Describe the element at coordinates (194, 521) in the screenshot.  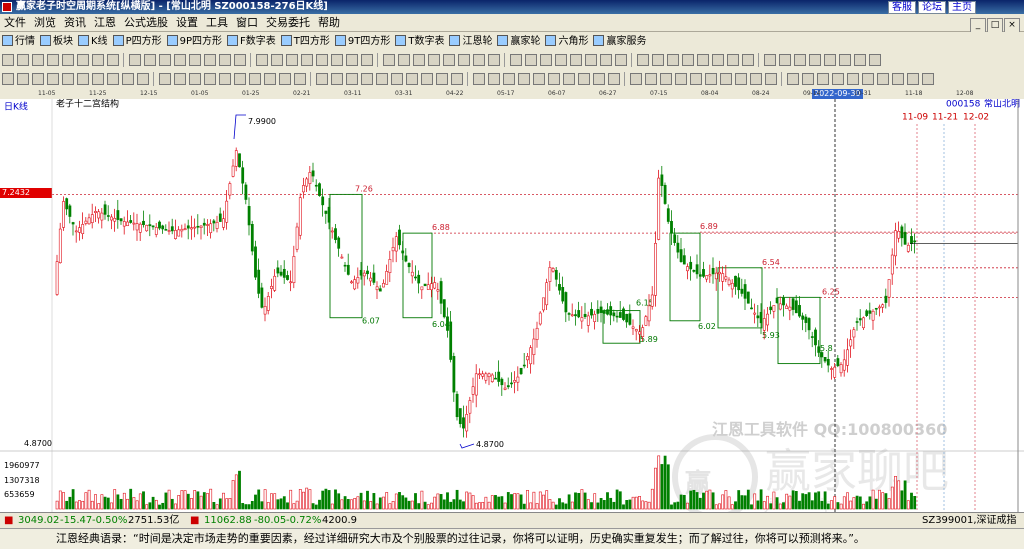
I see `sz-index-icon: ■` at that location.